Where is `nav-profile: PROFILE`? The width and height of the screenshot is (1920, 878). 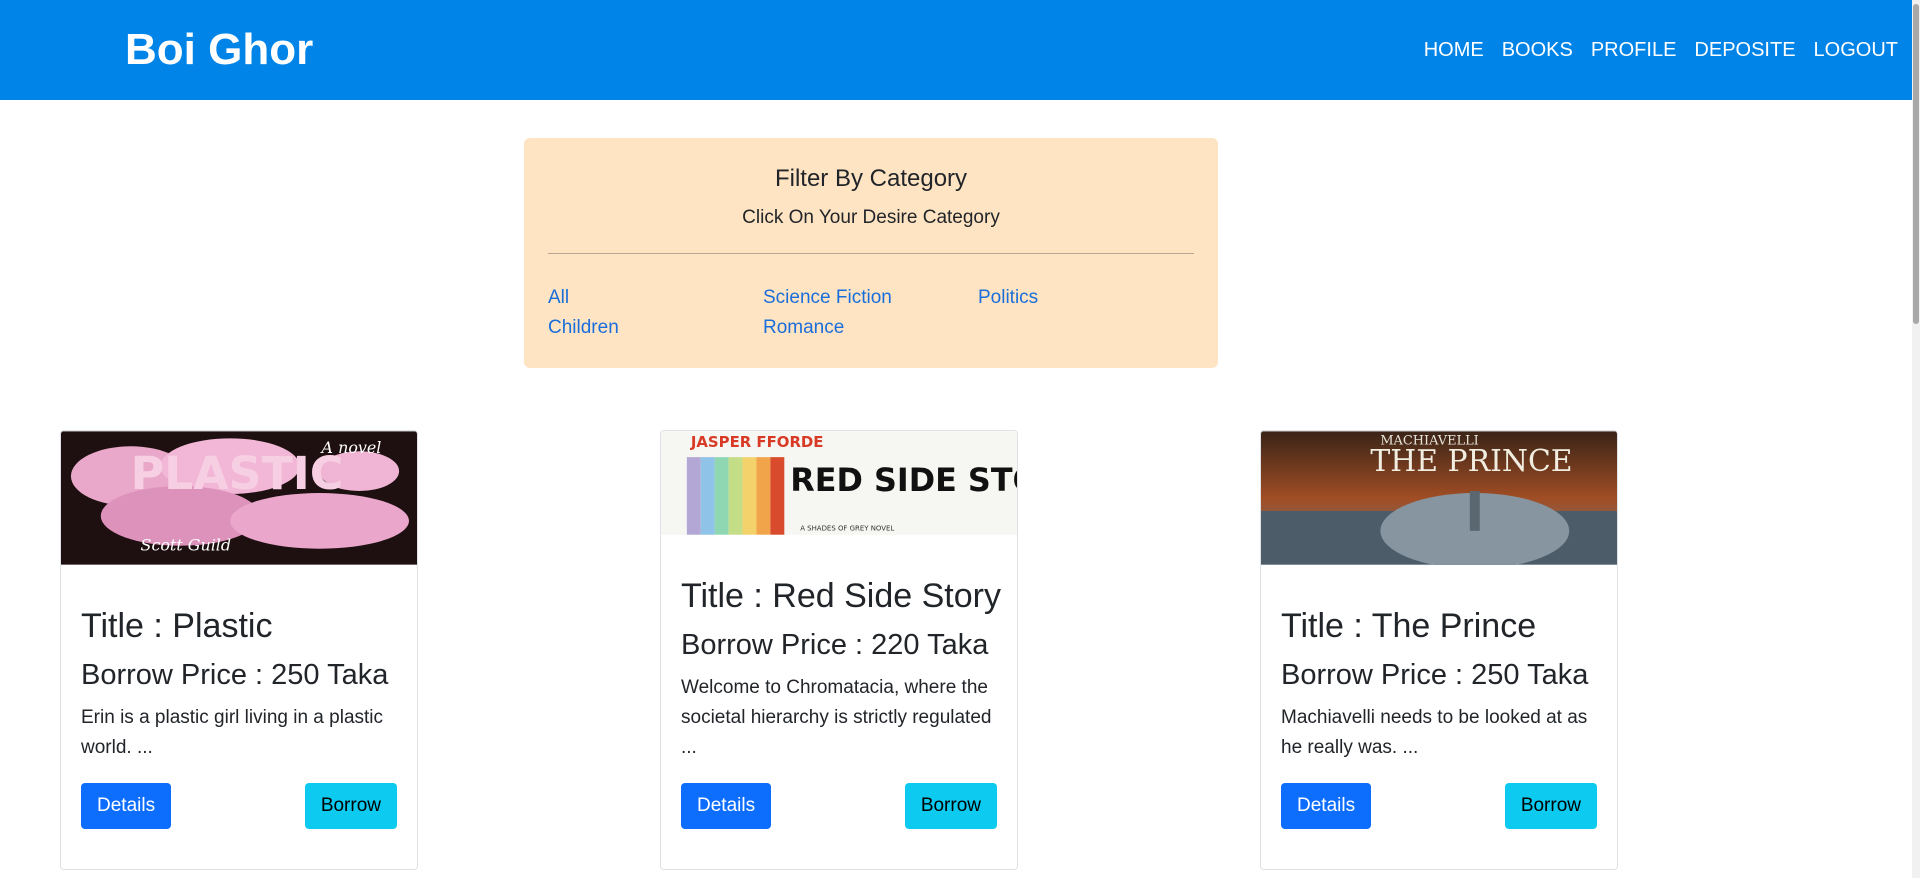 nav-profile: PROFILE is located at coordinates (1634, 50).